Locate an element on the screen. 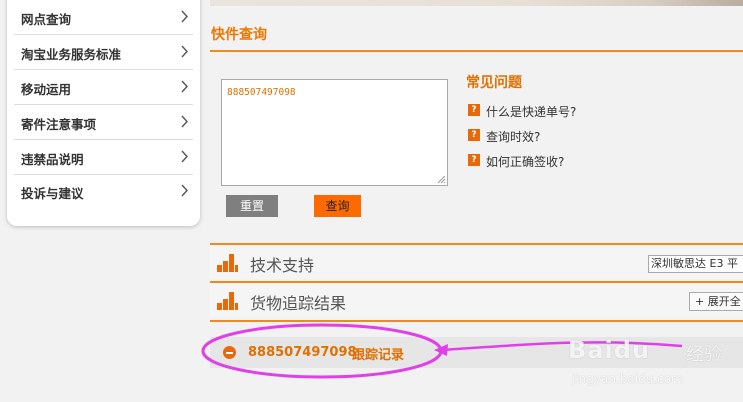  tech-support-bar: 技术支持 深圳敏思达 E3 平 is located at coordinates (476, 262).